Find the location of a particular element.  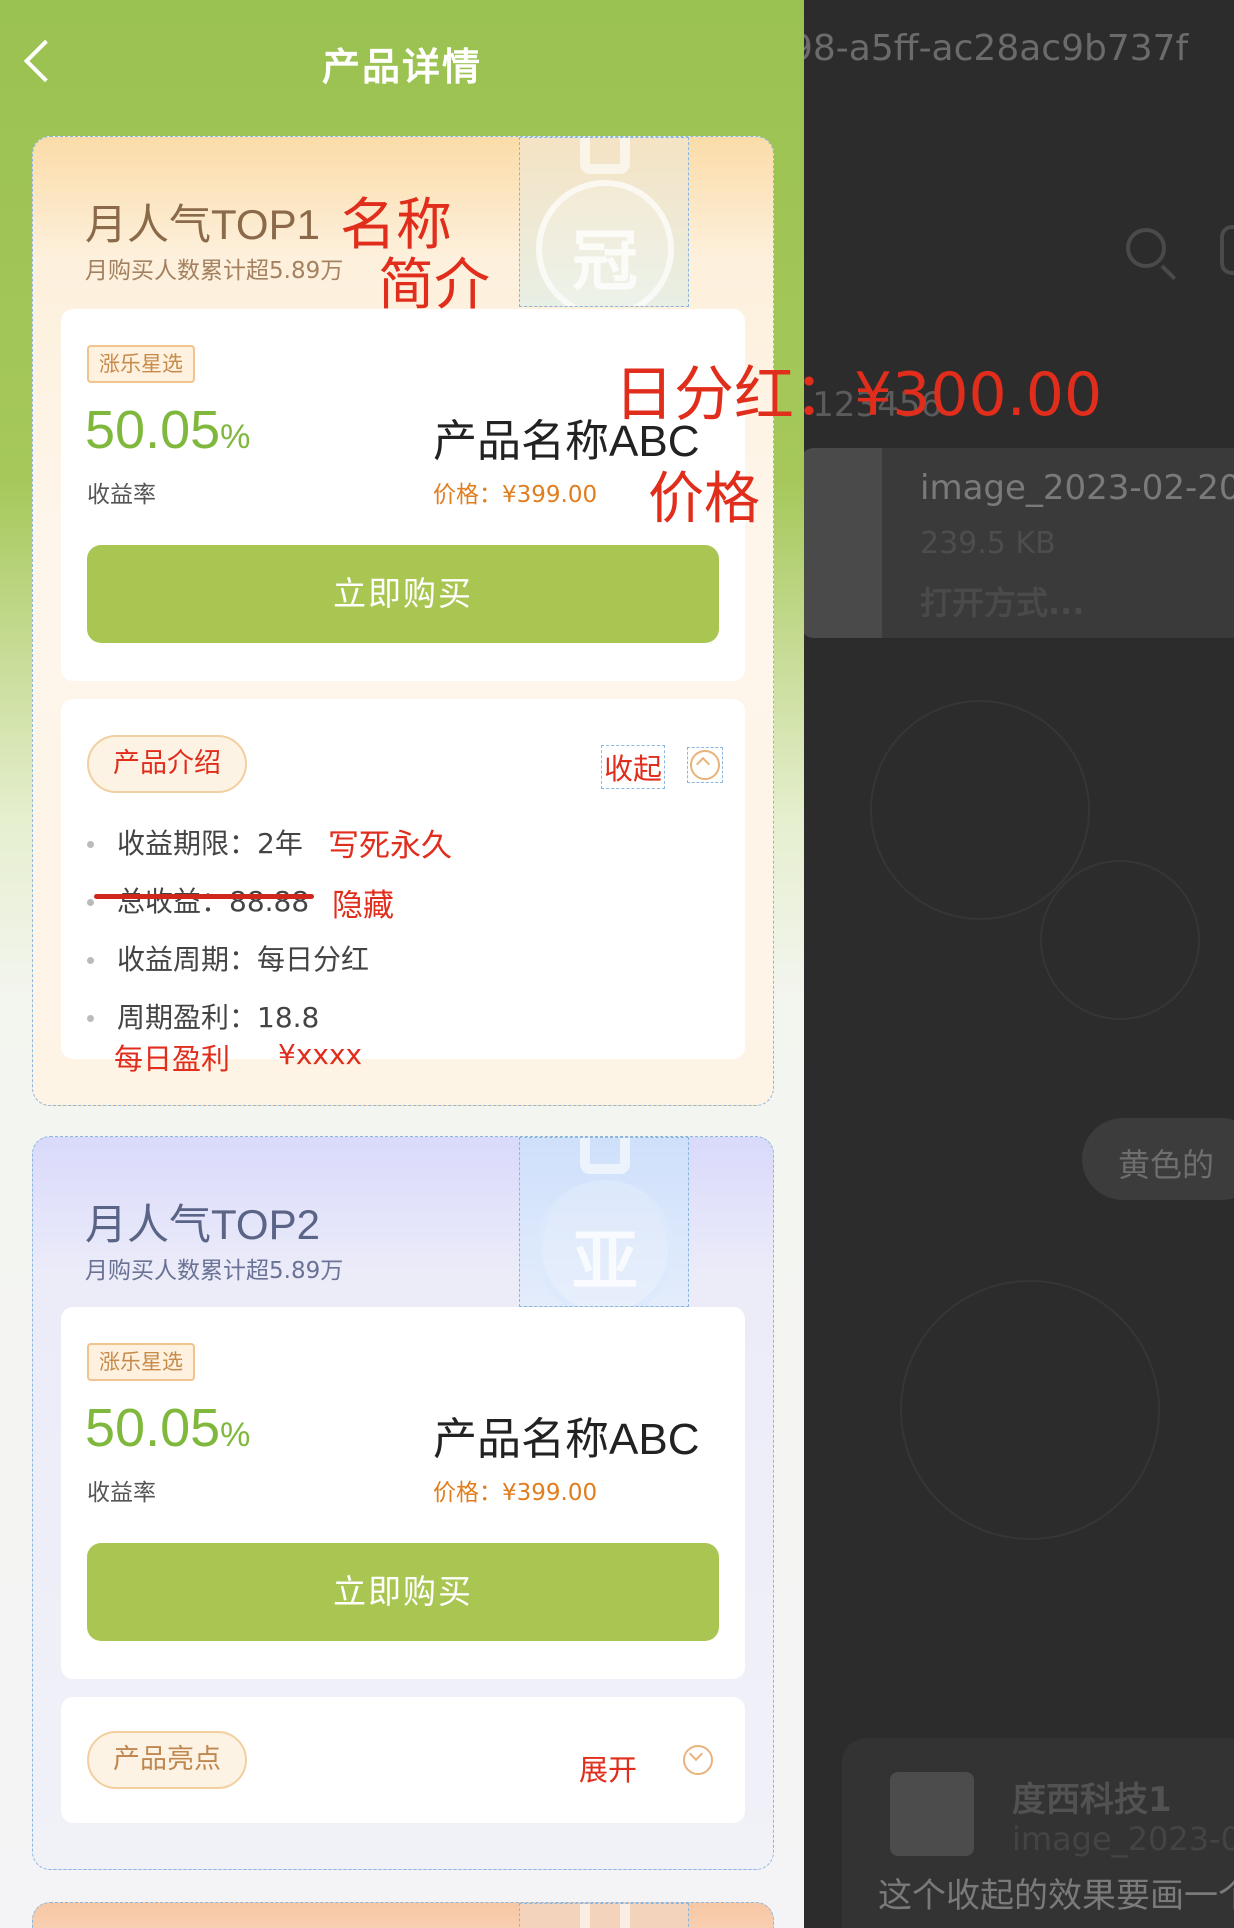

message-text: 这个收起的效果要画一个 is located at coordinates (1056, 1896).